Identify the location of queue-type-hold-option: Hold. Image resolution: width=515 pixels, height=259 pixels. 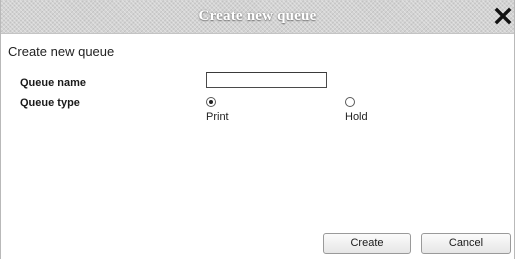
(356, 110).